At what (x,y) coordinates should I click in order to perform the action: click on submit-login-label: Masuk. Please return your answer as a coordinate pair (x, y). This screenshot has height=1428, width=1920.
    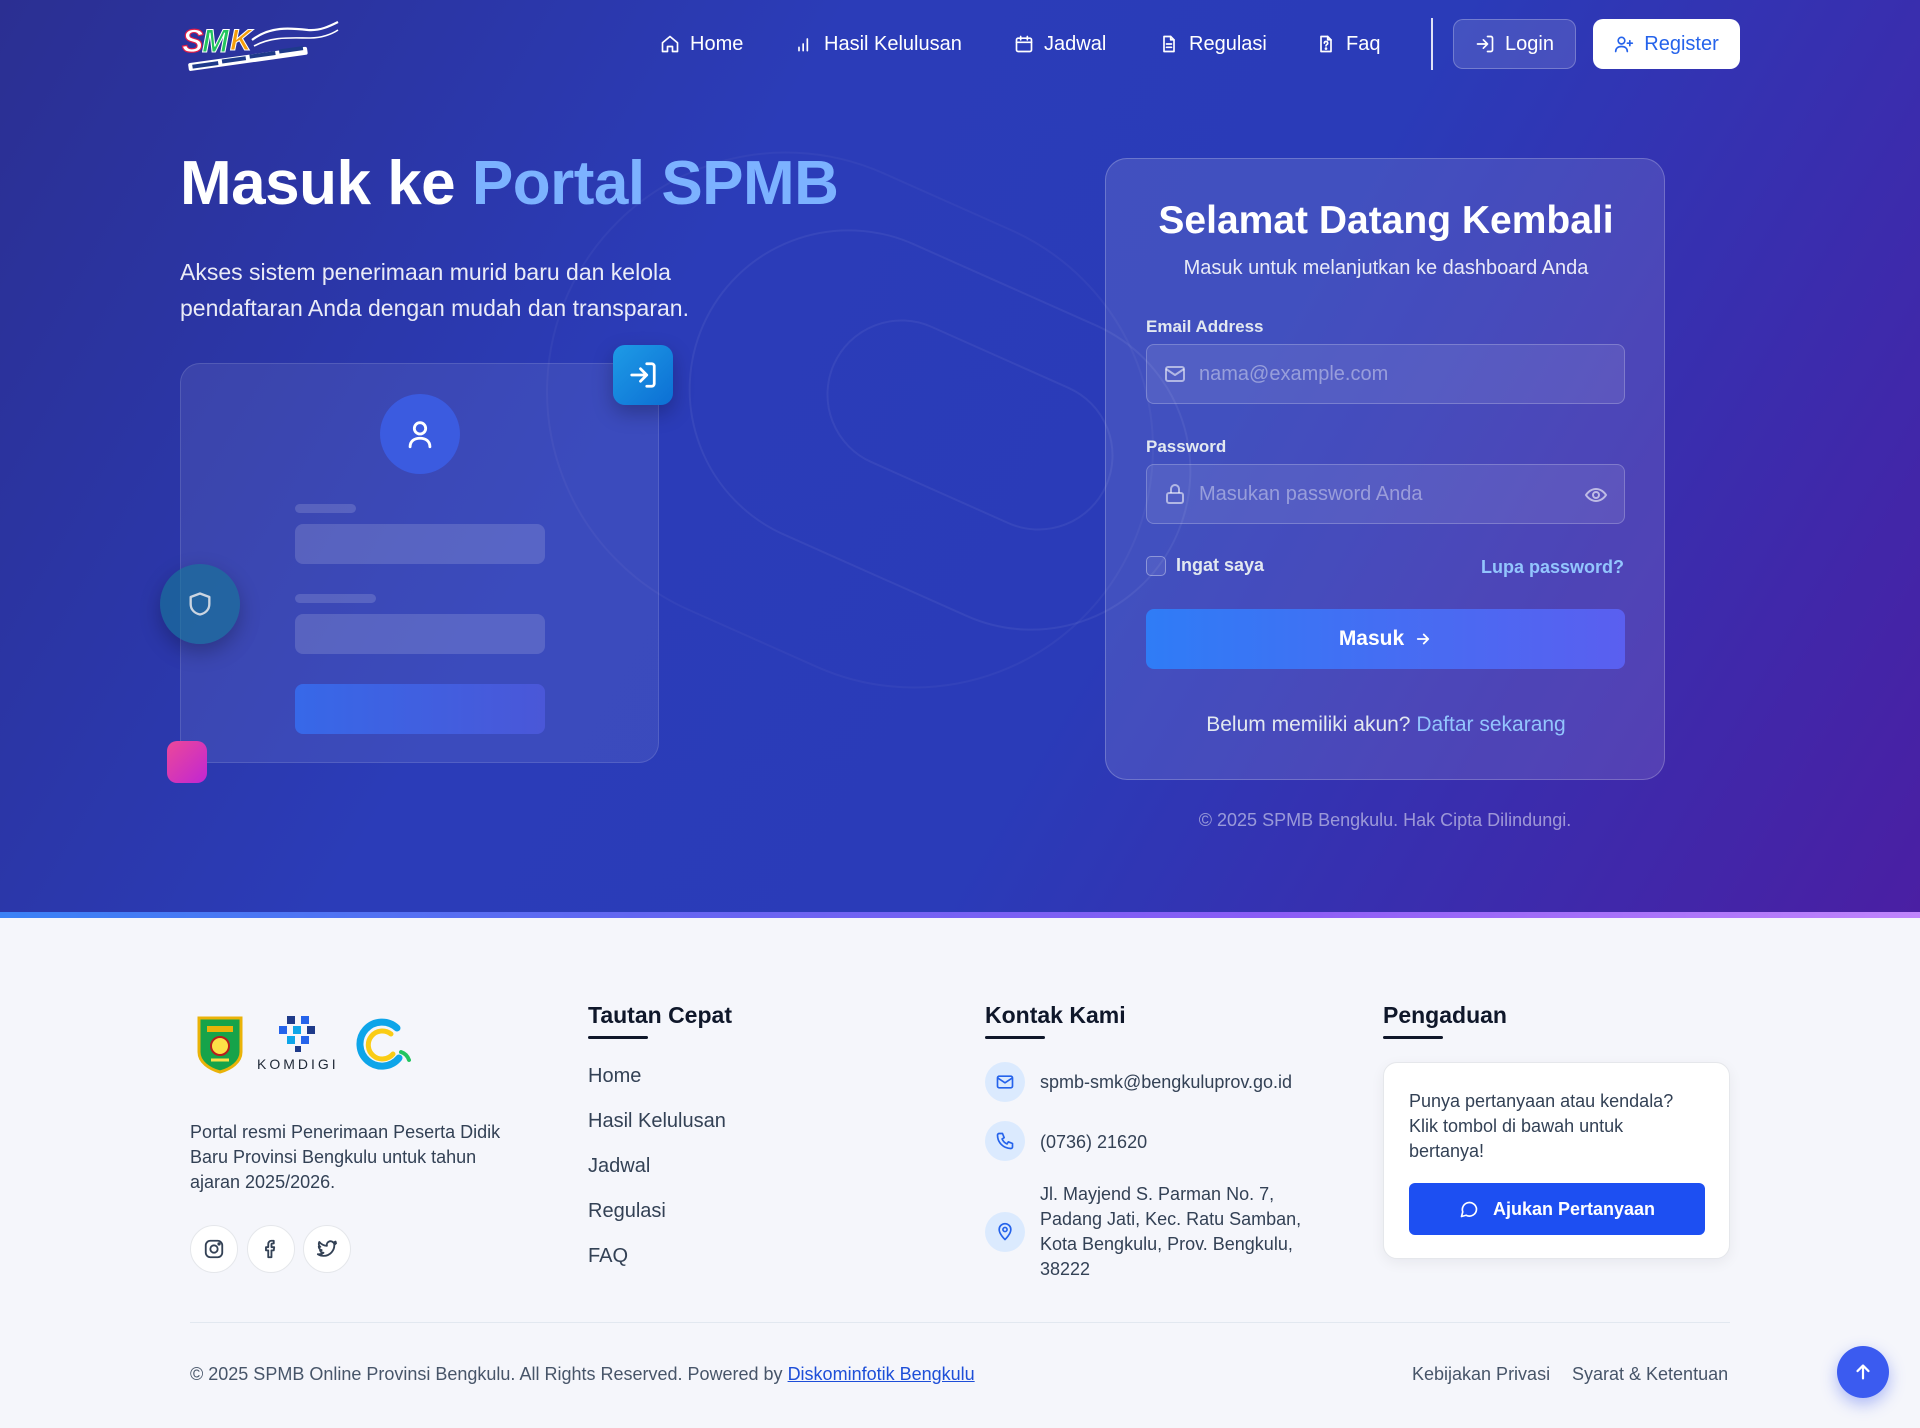
    Looking at the image, I should click on (1371, 638).